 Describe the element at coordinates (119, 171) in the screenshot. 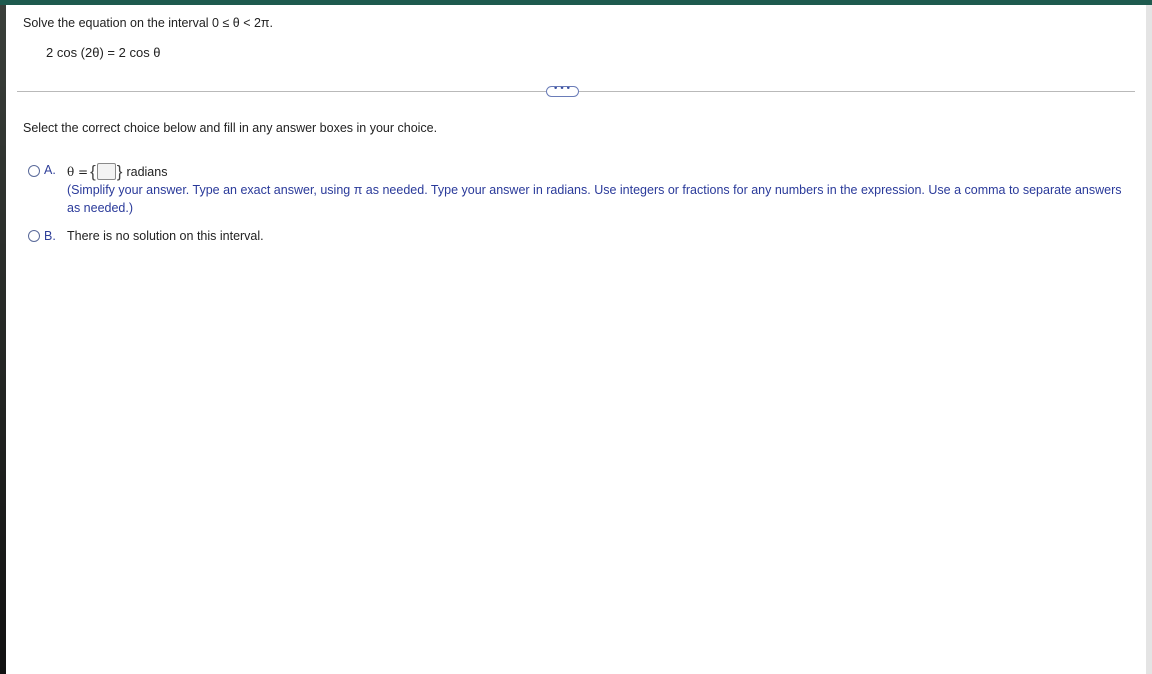

I see `close-brace: }` at that location.